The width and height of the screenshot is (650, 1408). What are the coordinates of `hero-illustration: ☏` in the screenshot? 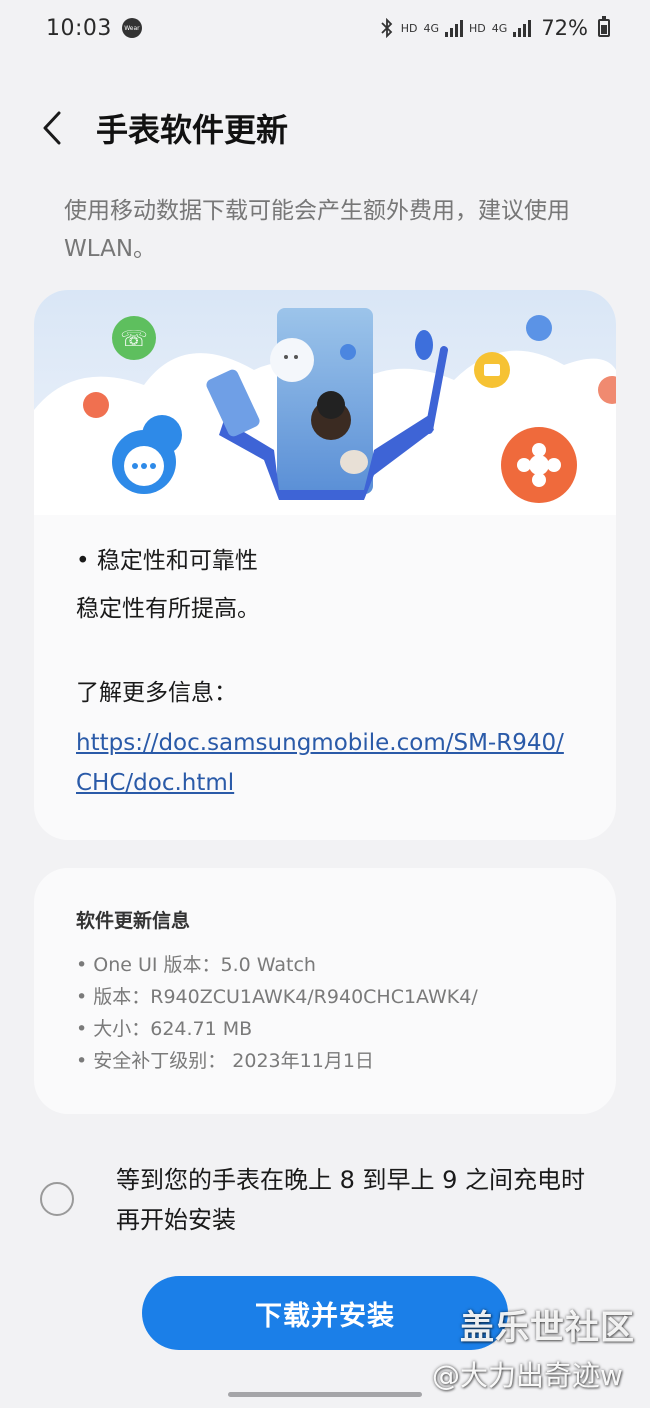 It's located at (325, 402).